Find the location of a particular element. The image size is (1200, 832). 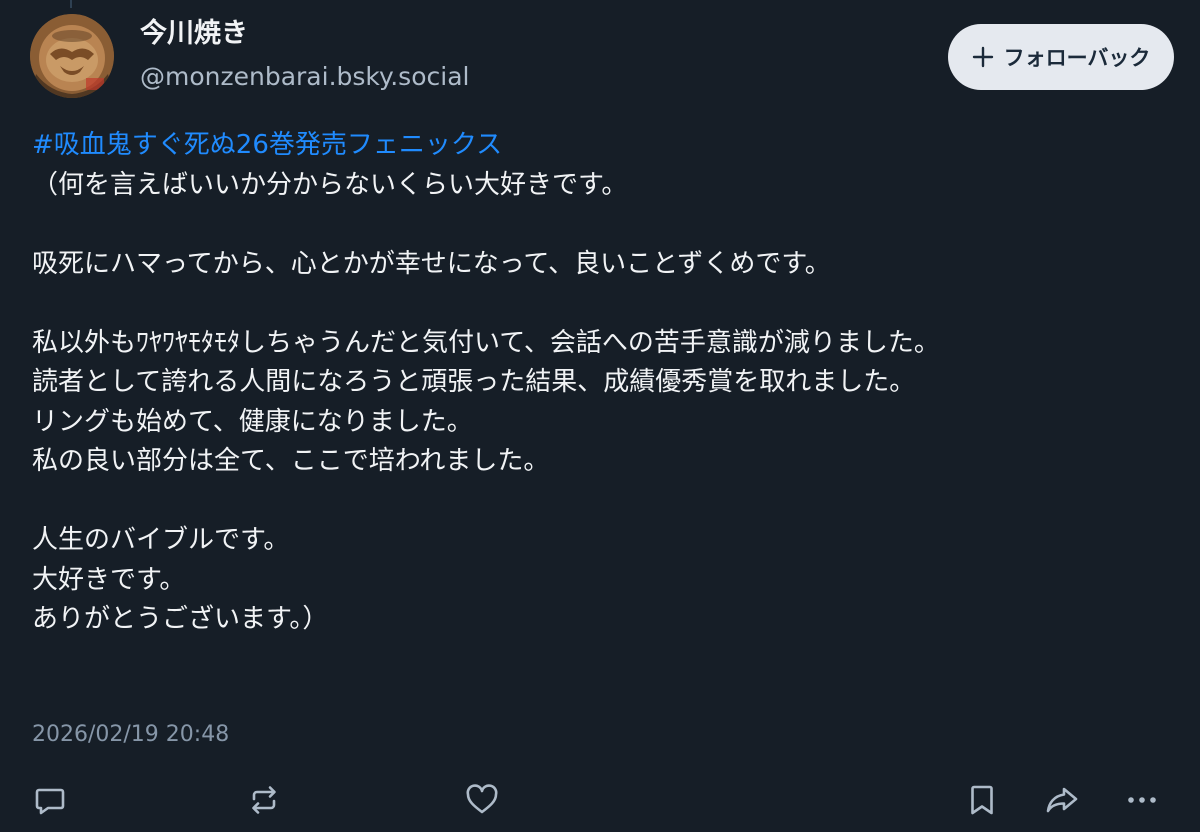

reply-icon is located at coordinates (50, 801).